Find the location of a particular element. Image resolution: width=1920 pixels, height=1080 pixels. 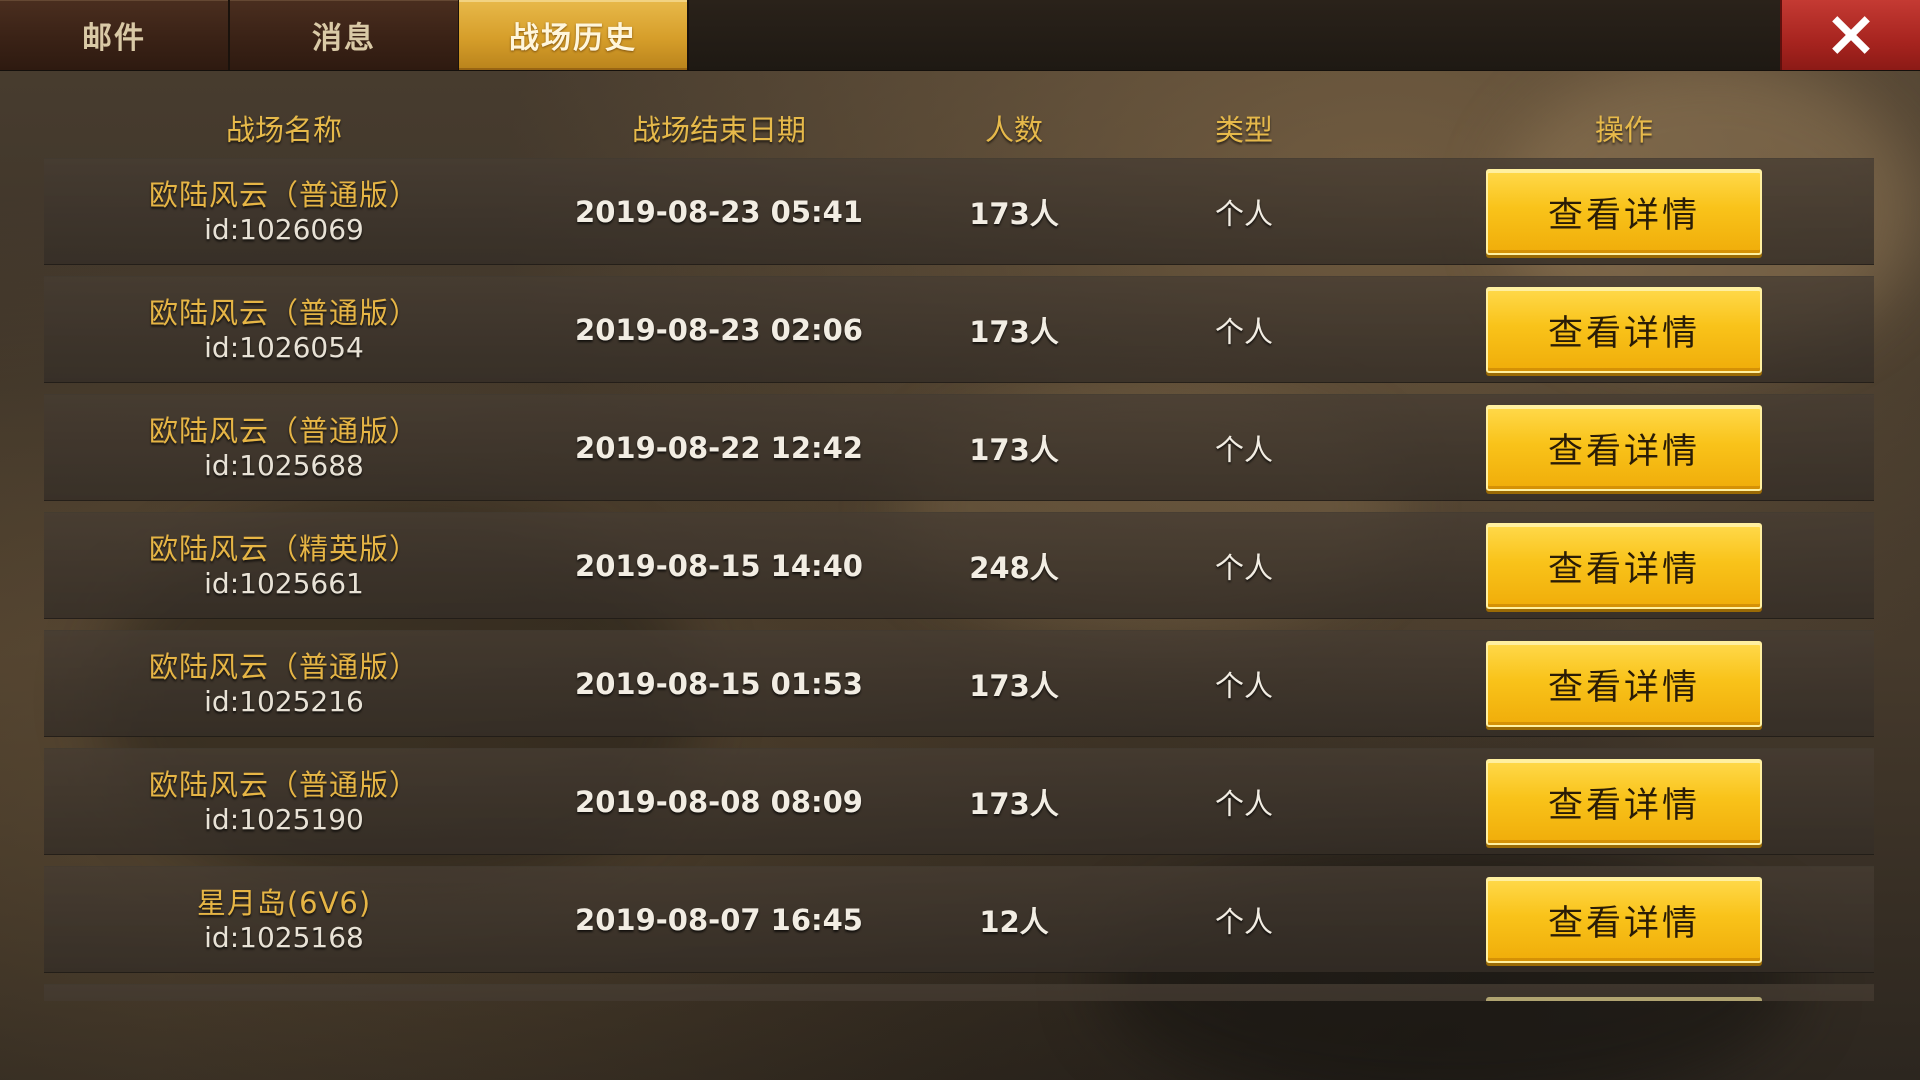

battlefield-id: id:1025661 is located at coordinates (284, 583).